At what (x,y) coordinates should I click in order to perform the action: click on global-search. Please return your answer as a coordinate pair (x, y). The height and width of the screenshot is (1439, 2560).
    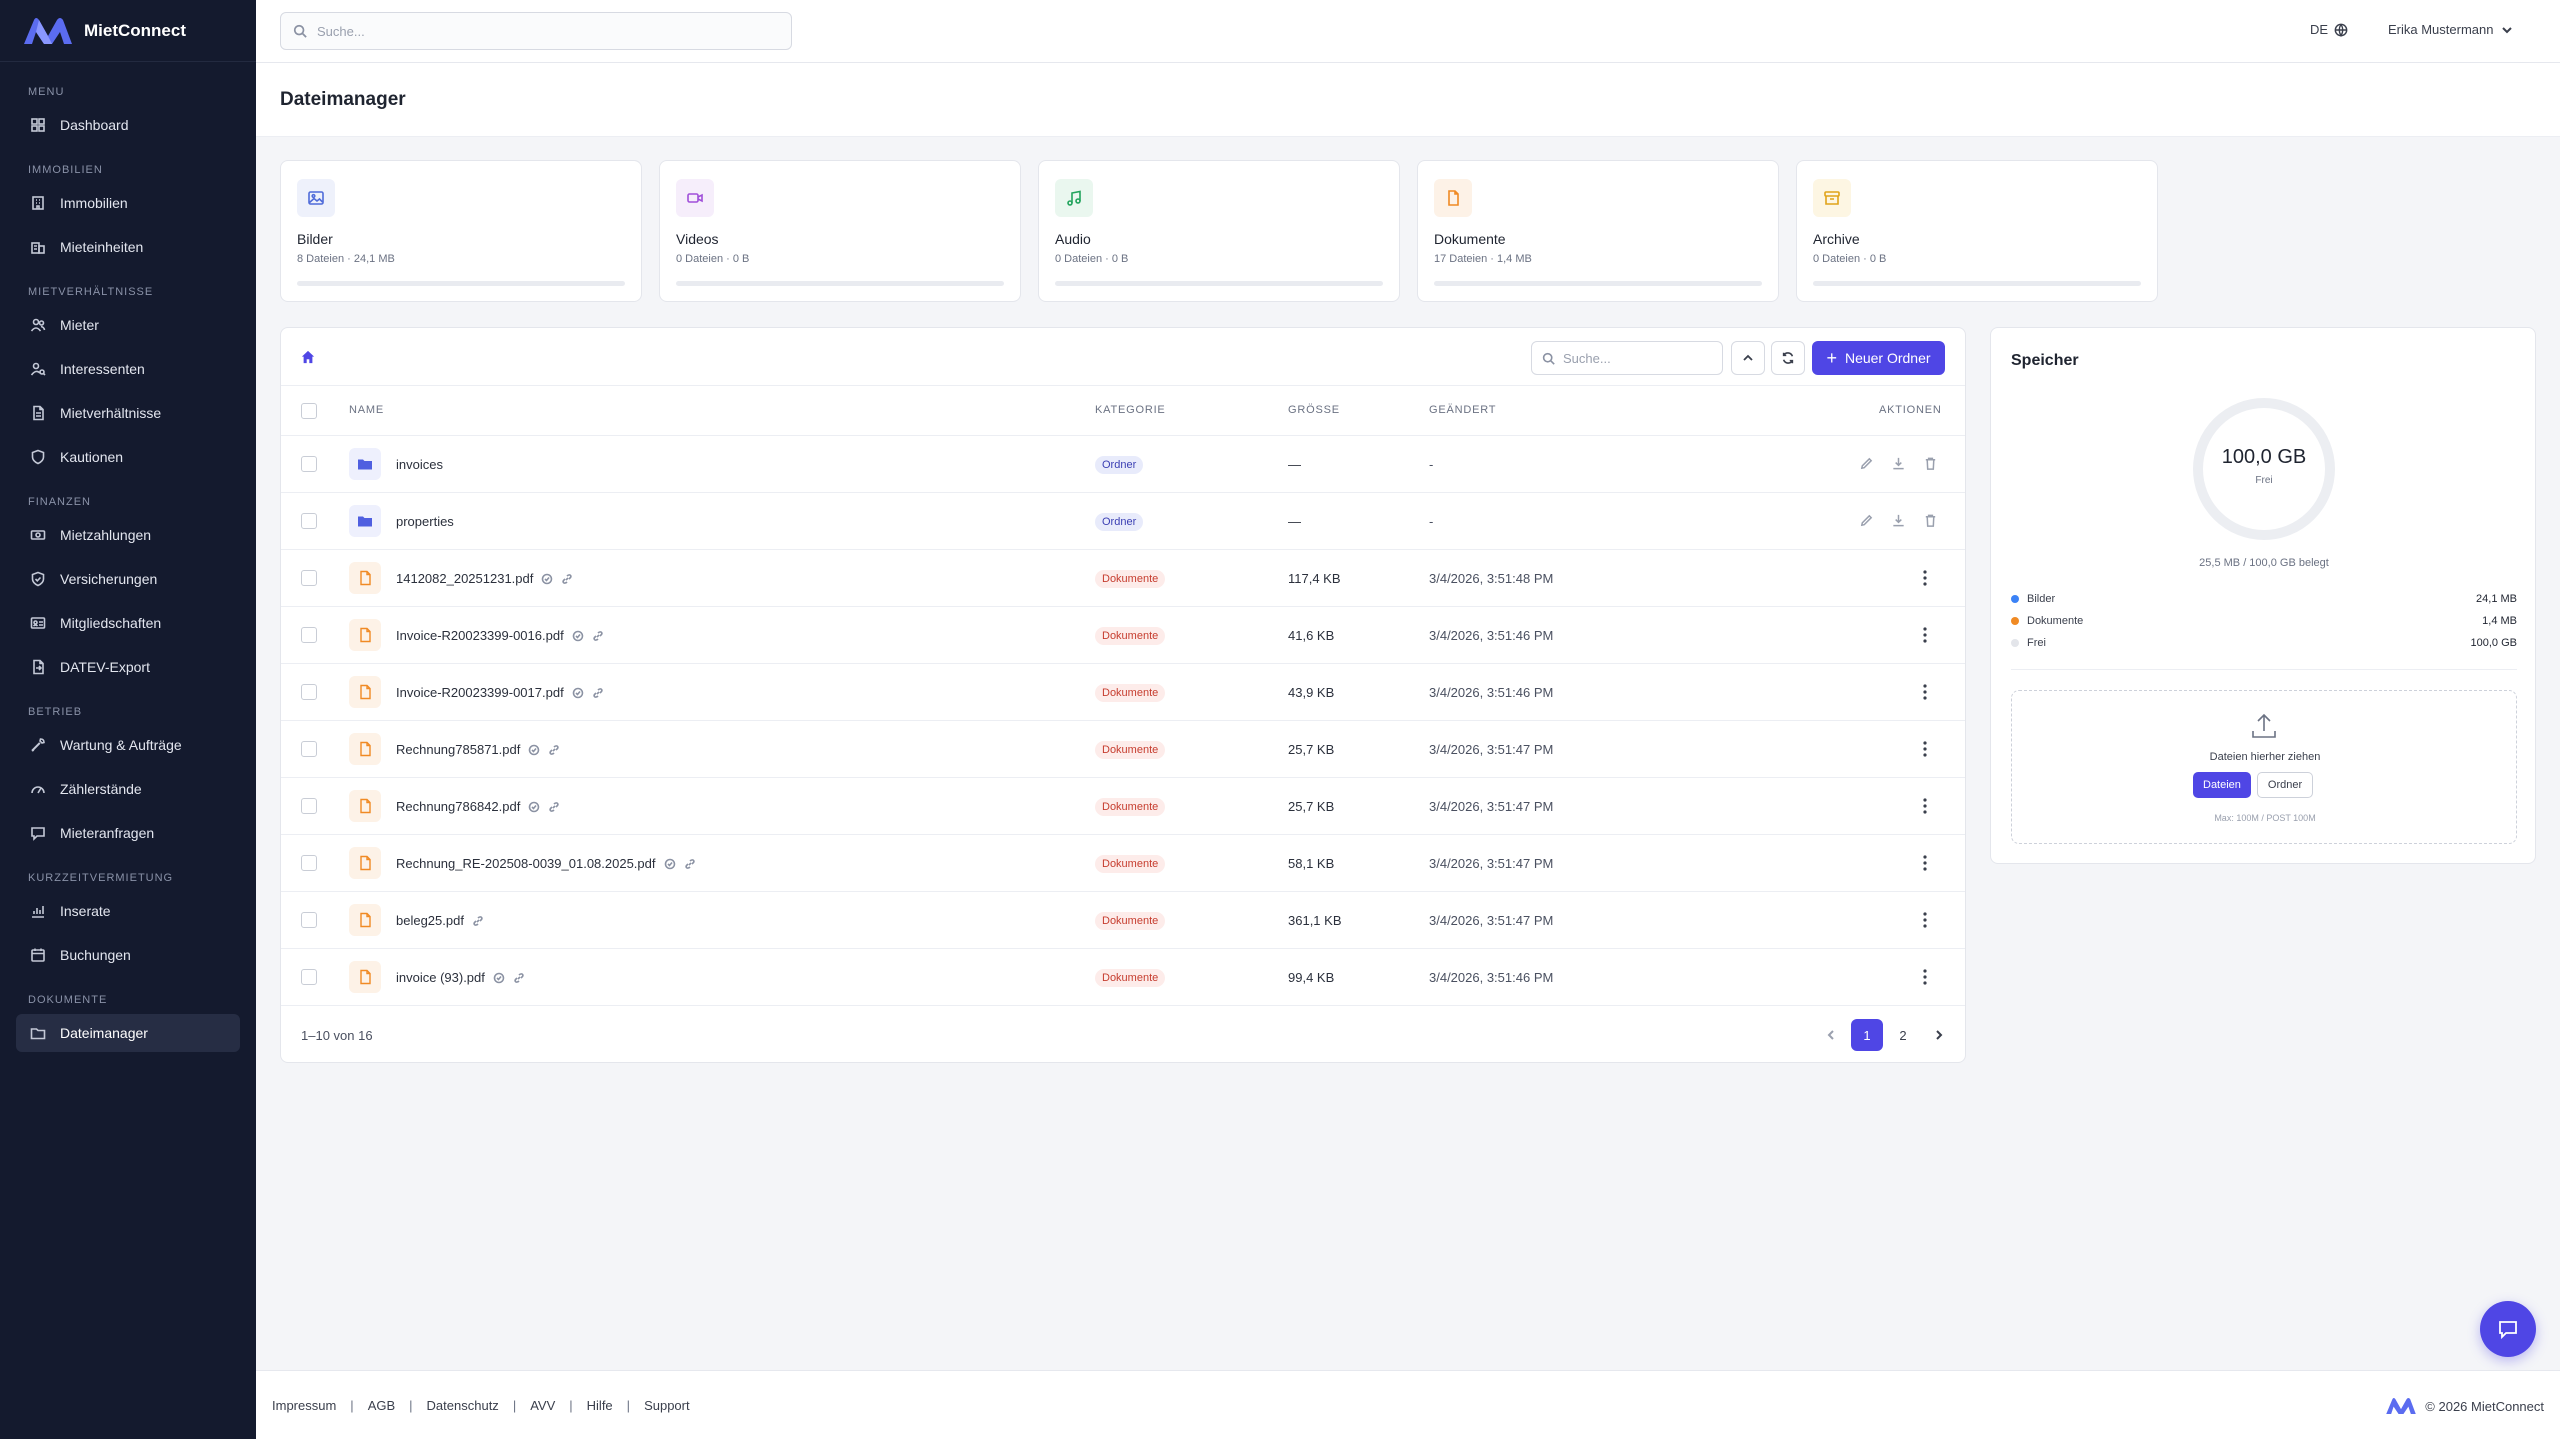
    Looking at the image, I should click on (536, 31).